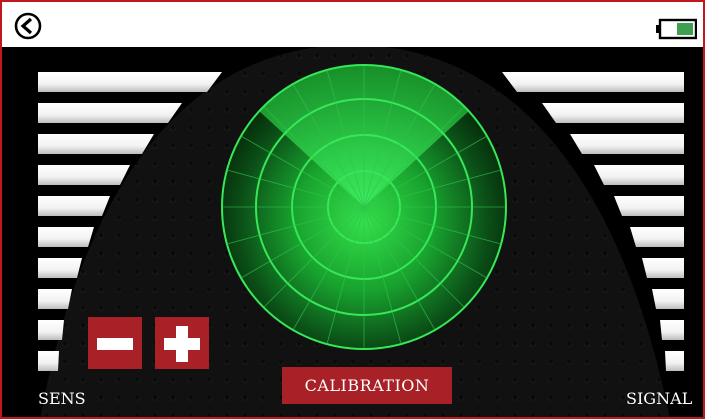 This screenshot has width=705, height=419. What do you see at coordinates (685, 29) in the screenshot?
I see `battery-fill` at bounding box center [685, 29].